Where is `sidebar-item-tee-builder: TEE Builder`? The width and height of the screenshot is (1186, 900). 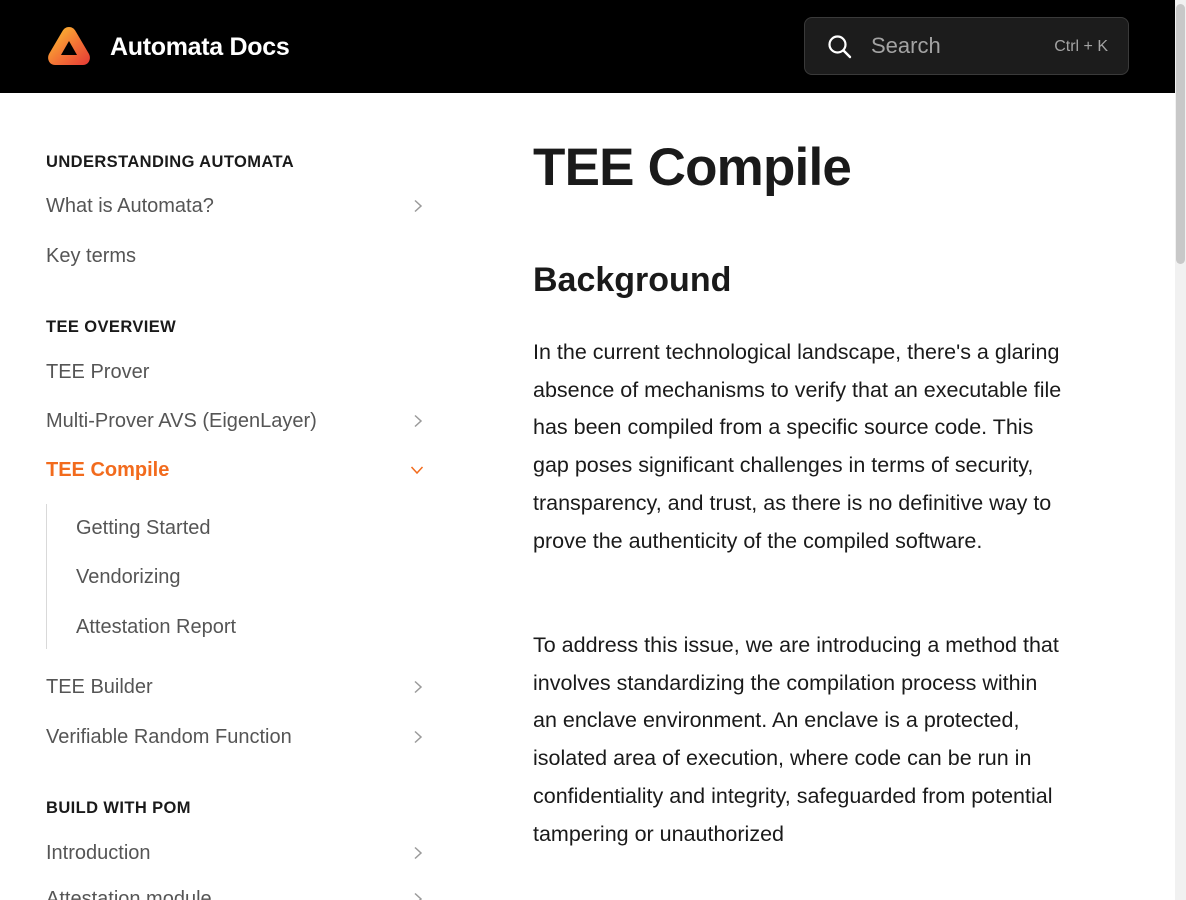 sidebar-item-tee-builder: TEE Builder is located at coordinates (236, 687).